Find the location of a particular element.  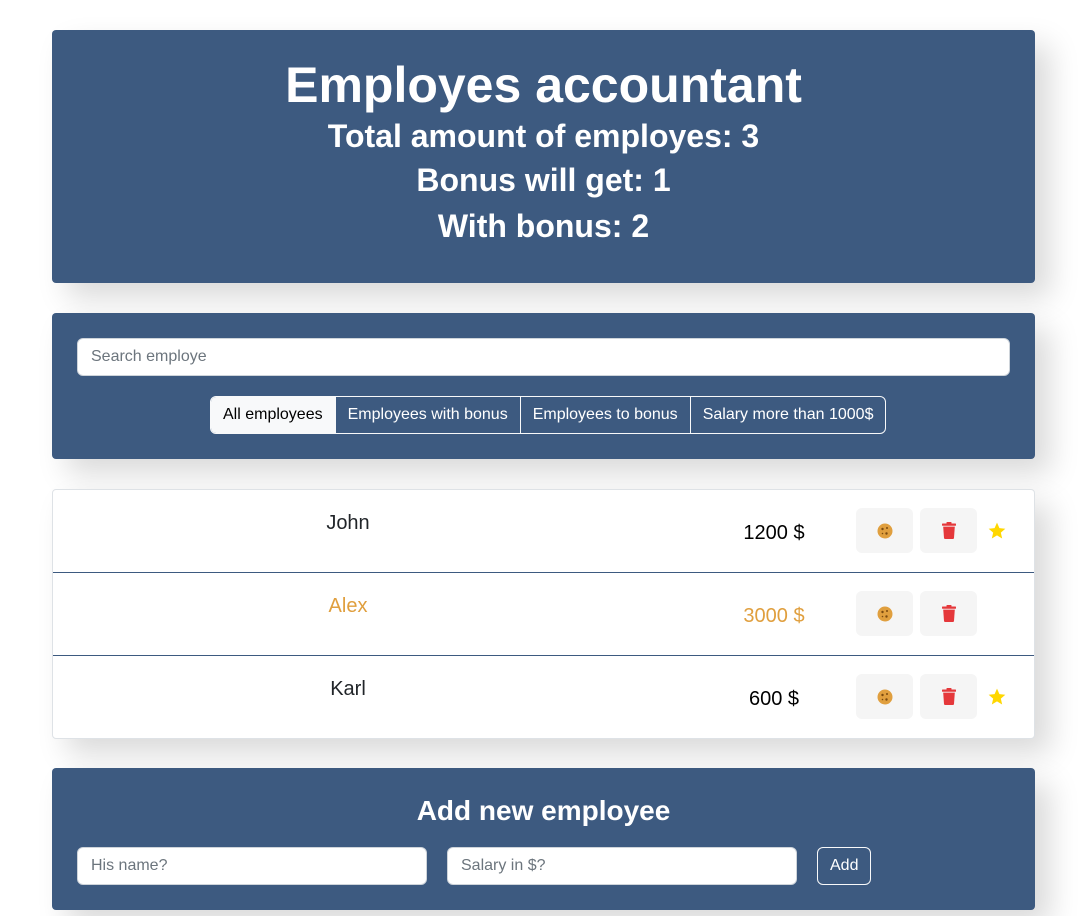

with-bonus-text: With bonus: 2 is located at coordinates (543, 226).